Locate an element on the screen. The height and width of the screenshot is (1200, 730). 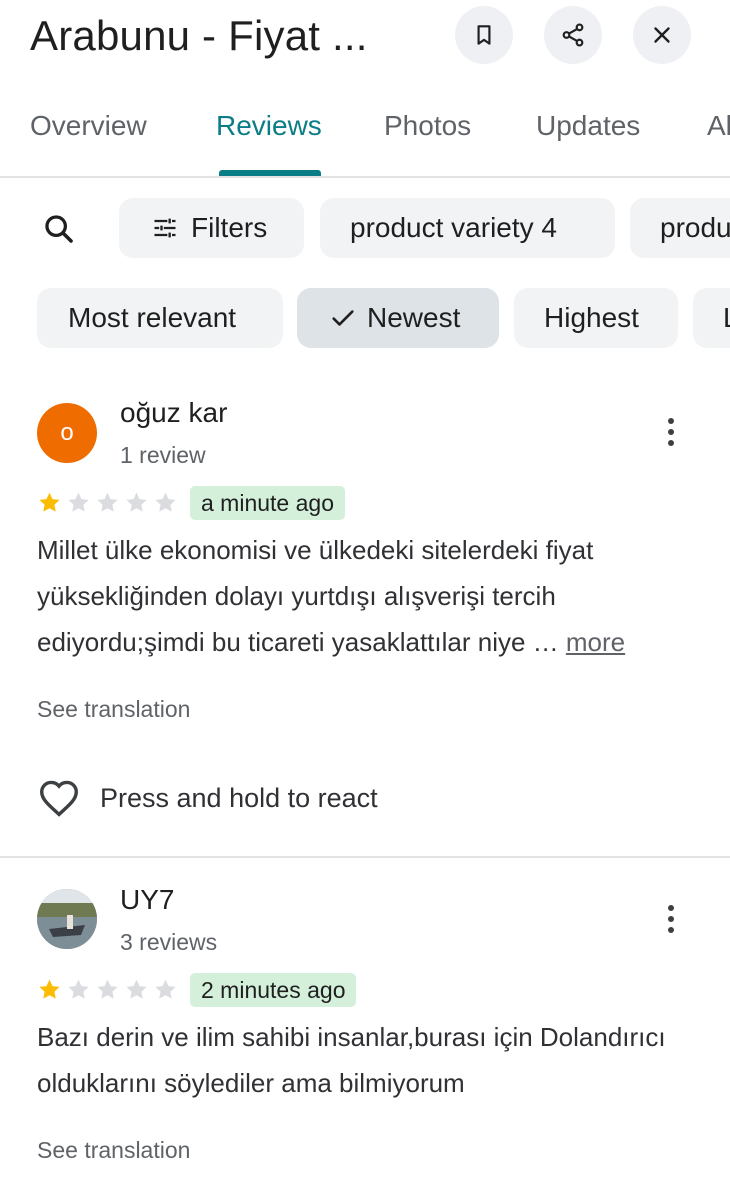
sort-most-relevant: Most relevant is located at coordinates (160, 318).